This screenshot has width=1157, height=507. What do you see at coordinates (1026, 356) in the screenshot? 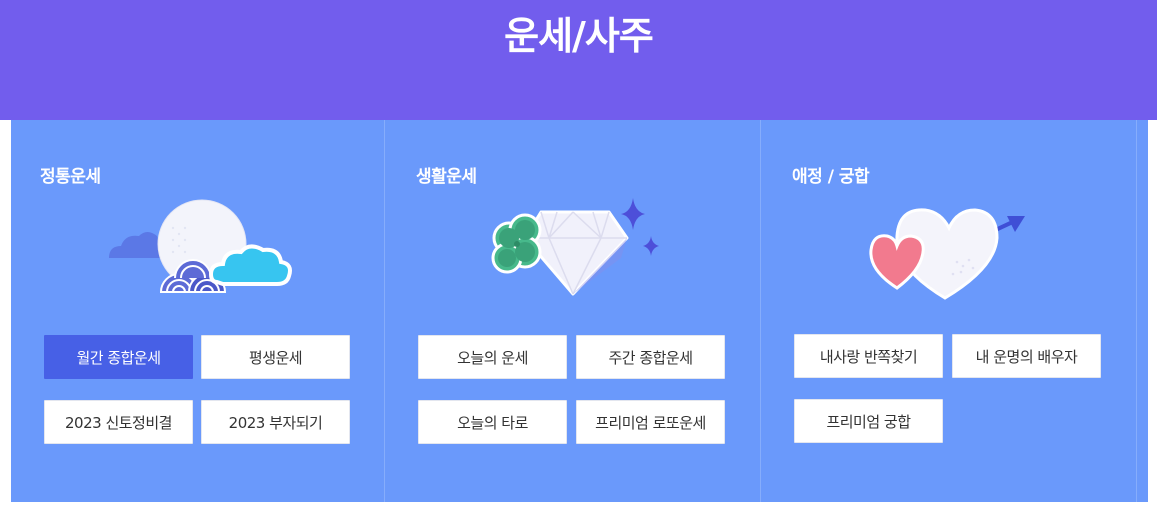
I see `destined-spouse-button: 내 운명의 배우자` at bounding box center [1026, 356].